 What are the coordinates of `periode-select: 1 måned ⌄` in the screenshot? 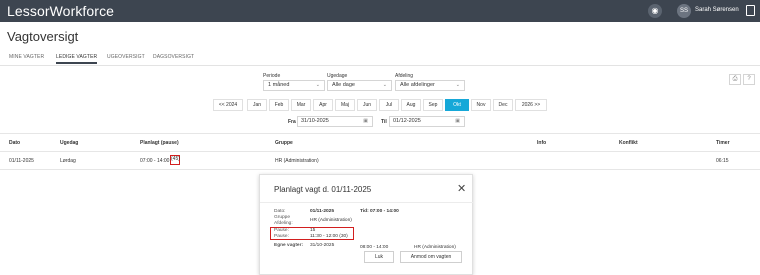 It's located at (294, 85).